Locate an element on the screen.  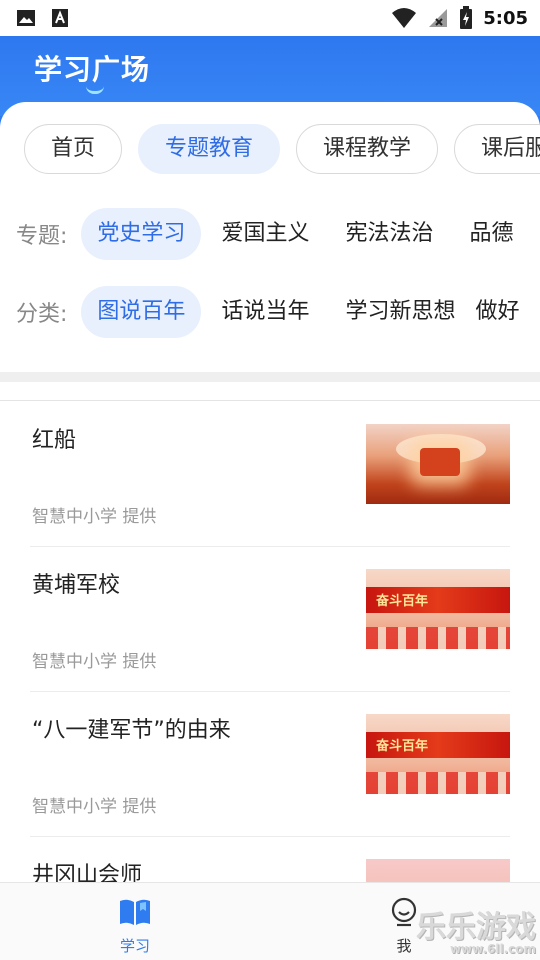
tab-home: 首页 is located at coordinates (73, 149).